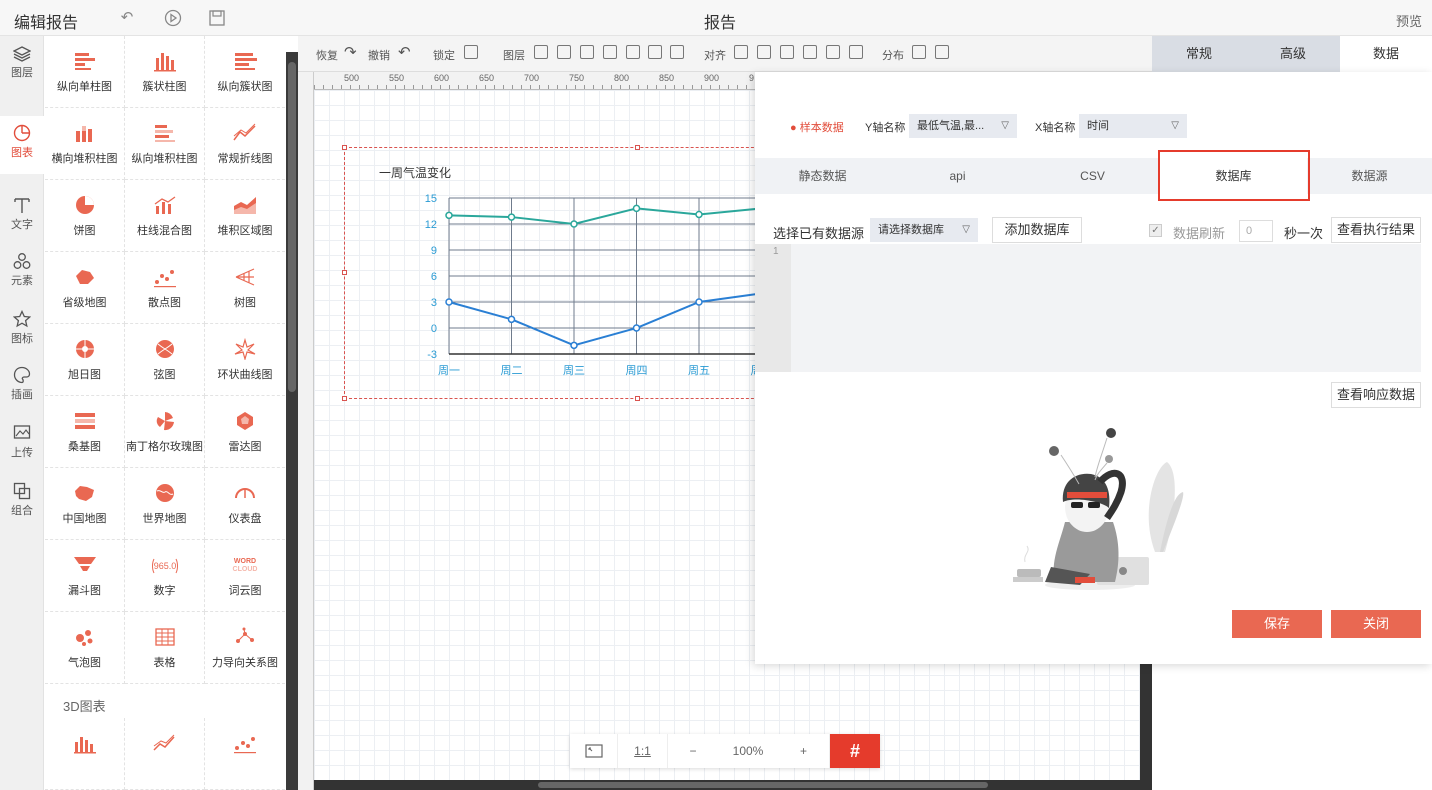  I want to click on tab-general: 常规, so click(1199, 54).